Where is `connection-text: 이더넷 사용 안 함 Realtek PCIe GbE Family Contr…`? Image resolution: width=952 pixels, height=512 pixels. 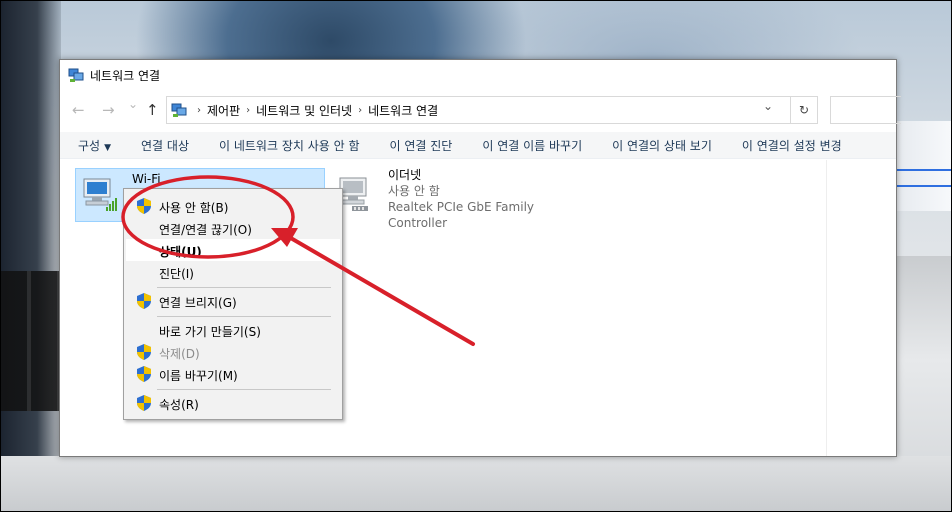
connection-text: 이더넷 사용 안 함 Realtek PCIe GbE Family Contr… is located at coordinates (489, 199).